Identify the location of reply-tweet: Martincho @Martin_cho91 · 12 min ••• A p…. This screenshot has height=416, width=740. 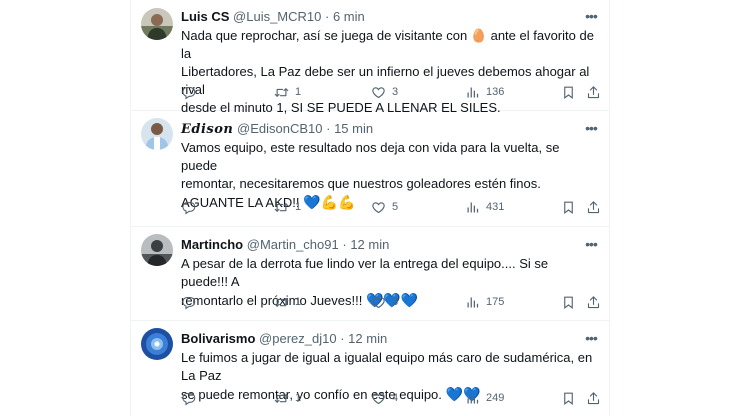
(370, 273).